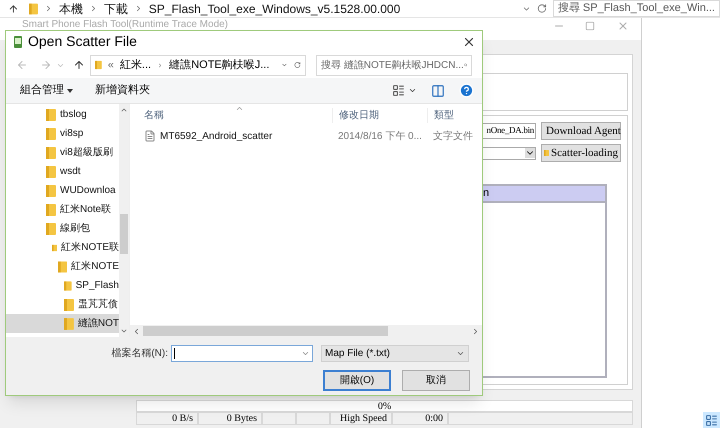 The height and width of the screenshot is (428, 720). What do you see at coordinates (454, 115) in the screenshot?
I see `column-header: 類型` at bounding box center [454, 115].